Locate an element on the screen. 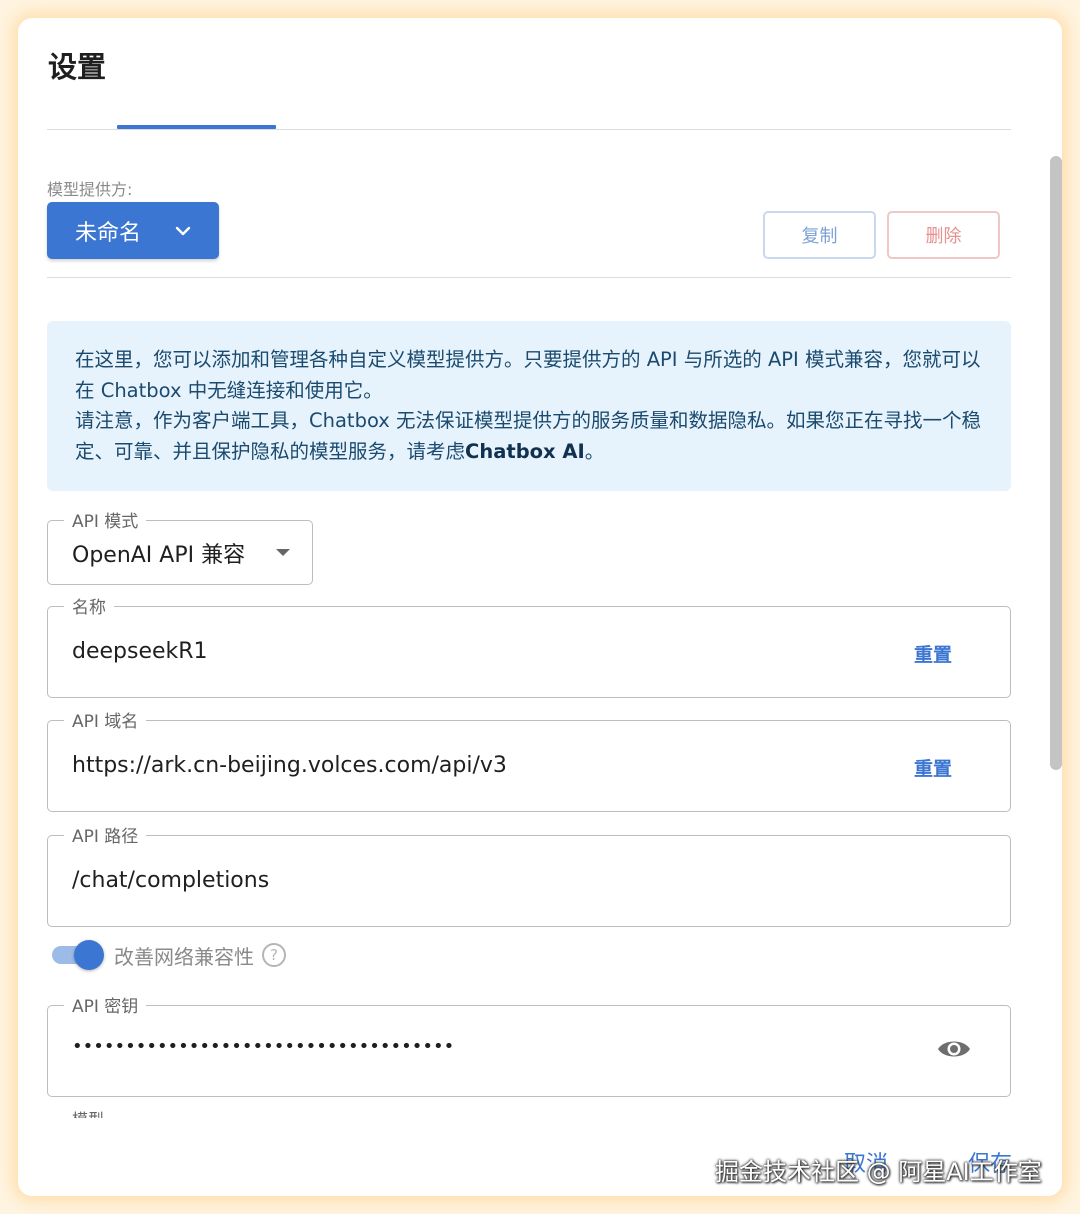 This screenshot has width=1080, height=1214. provider-select-value: 未命名 is located at coordinates (108, 233).